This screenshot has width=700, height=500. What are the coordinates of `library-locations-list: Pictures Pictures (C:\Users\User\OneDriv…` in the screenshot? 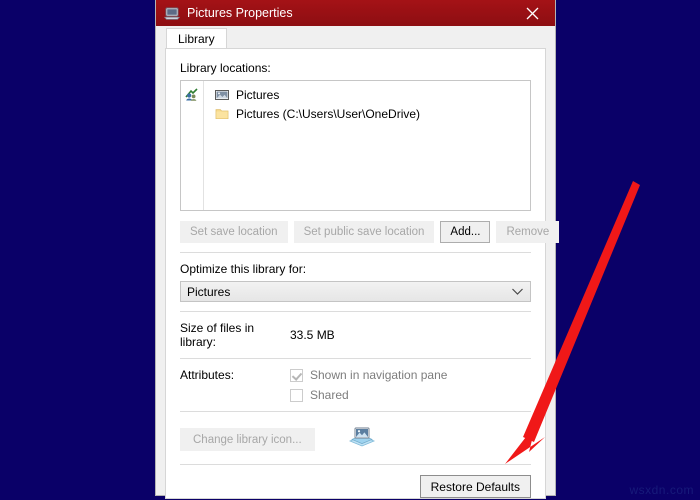 It's located at (355, 145).